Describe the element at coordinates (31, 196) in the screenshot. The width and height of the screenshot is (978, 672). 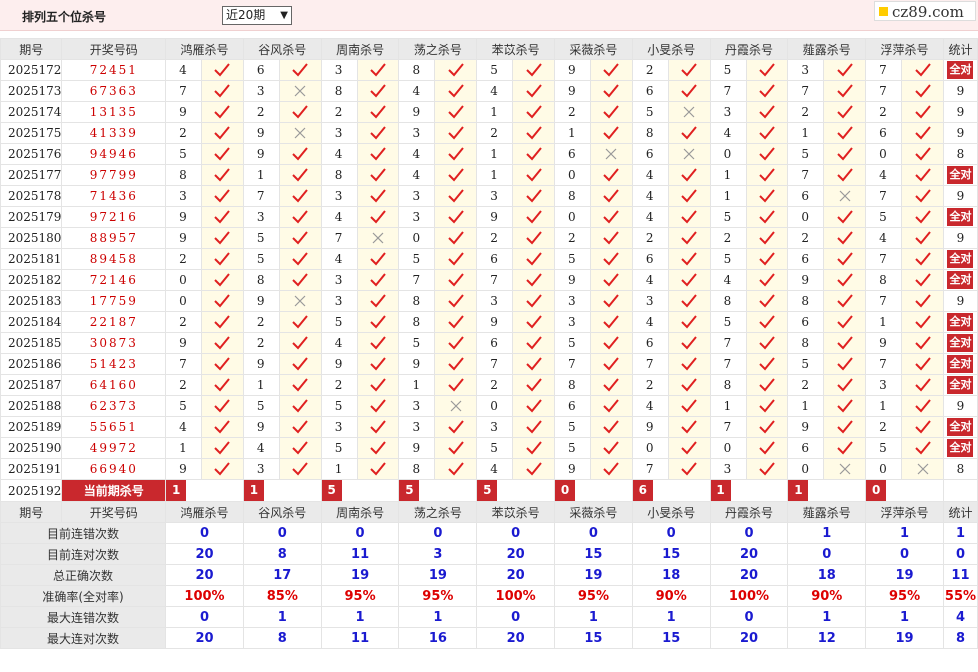
I see `issue-number: 2025178` at that location.